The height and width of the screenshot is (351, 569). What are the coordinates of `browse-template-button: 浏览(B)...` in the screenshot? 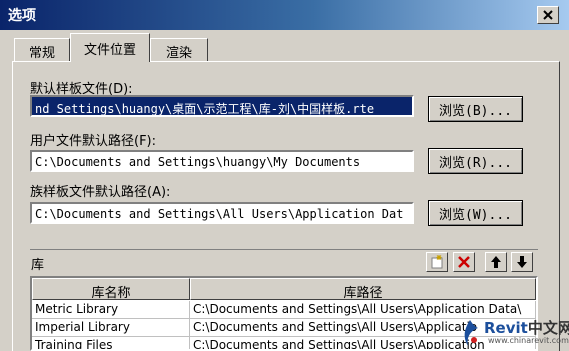 It's located at (475, 109).